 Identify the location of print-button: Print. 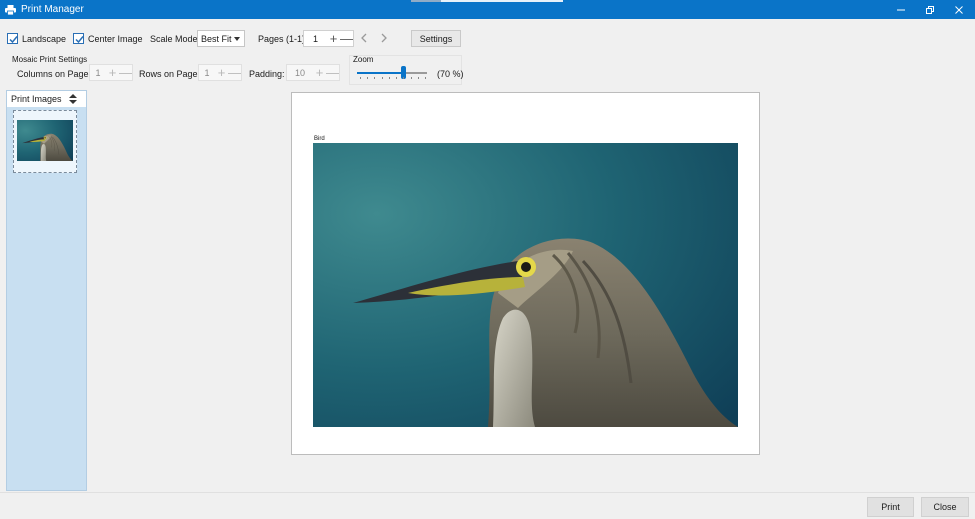
(890, 507).